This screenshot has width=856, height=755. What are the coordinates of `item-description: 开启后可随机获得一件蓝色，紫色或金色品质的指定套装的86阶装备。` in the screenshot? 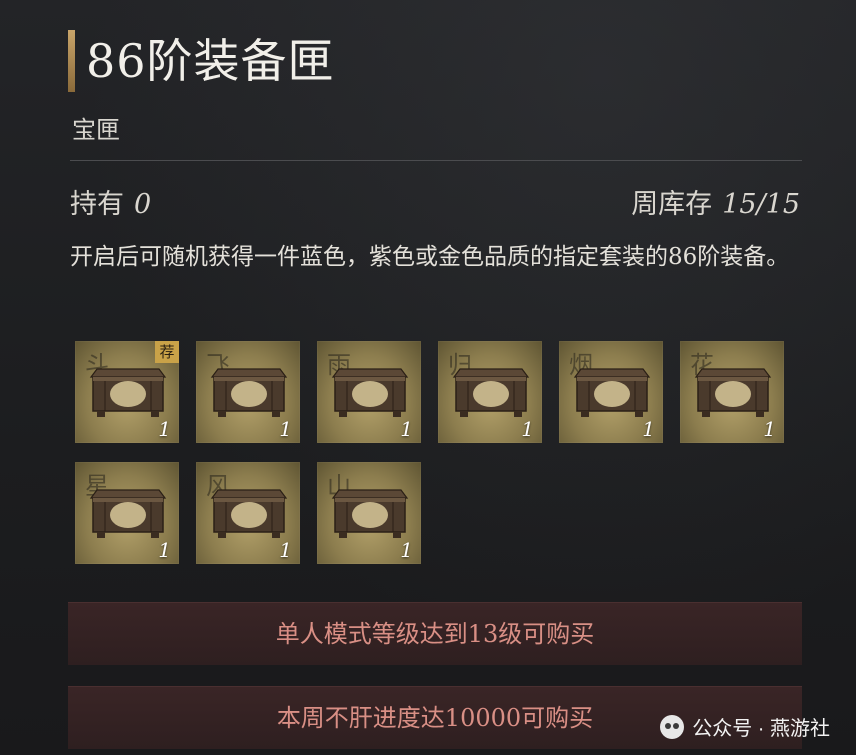 It's located at (430, 257).